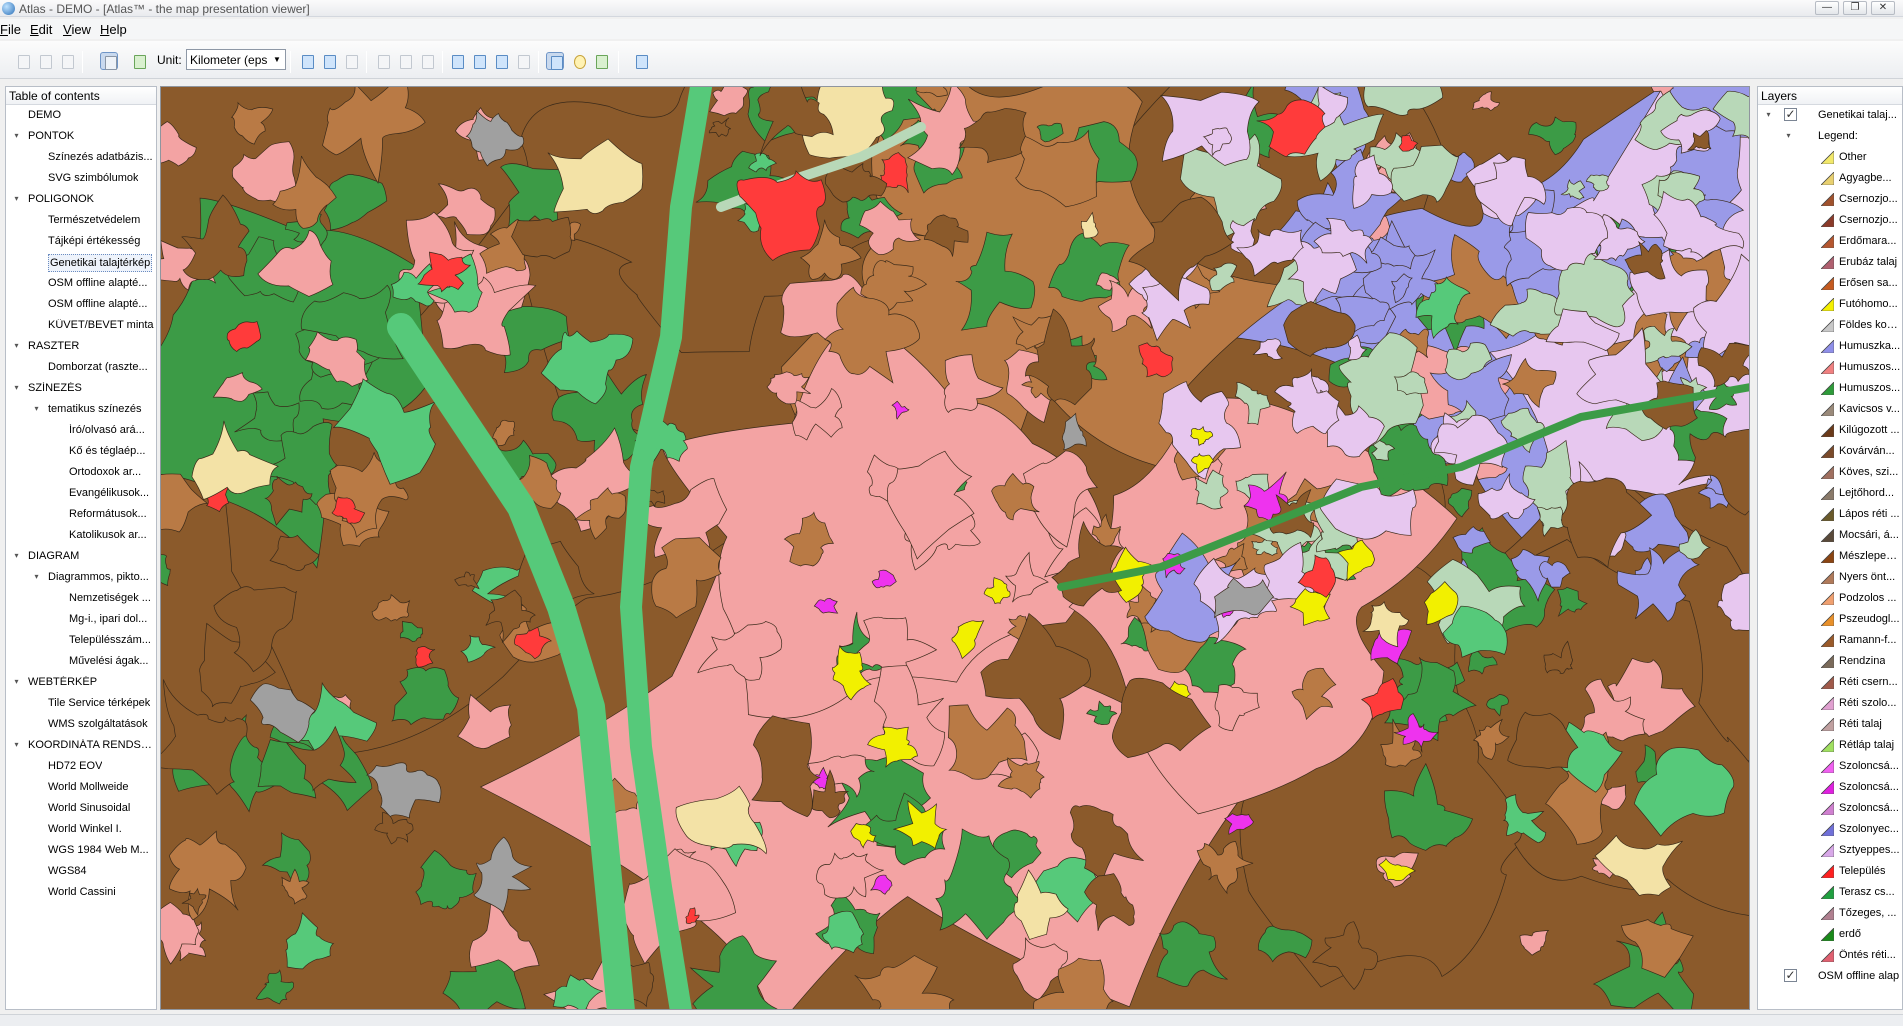  What do you see at coordinates (329, 61) in the screenshot?
I see `add-raster-icon` at bounding box center [329, 61].